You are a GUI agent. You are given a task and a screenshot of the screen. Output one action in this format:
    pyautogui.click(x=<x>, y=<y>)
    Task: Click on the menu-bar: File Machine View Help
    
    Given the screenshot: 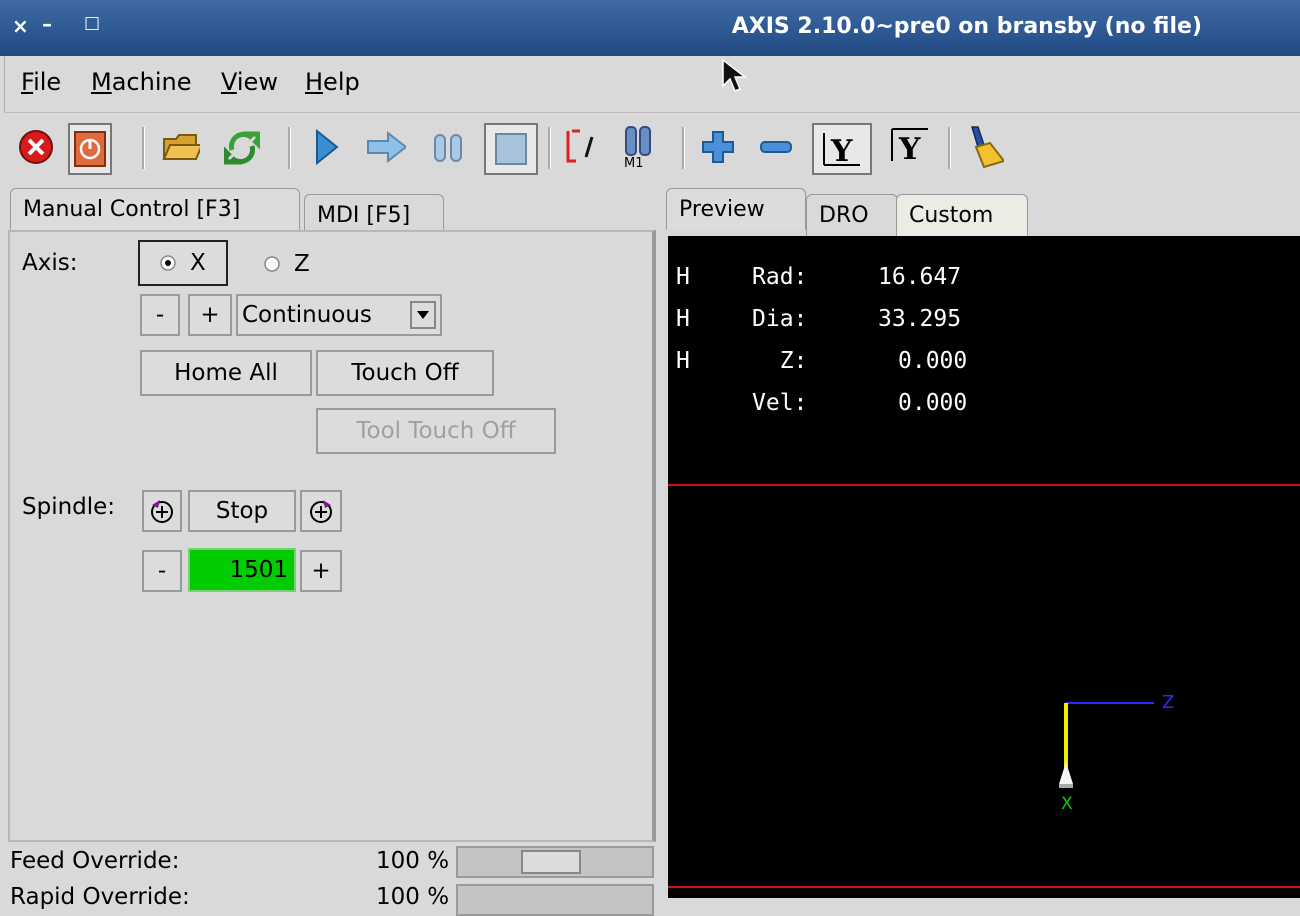 What is the action you would take?
    pyautogui.click(x=652, y=84)
    